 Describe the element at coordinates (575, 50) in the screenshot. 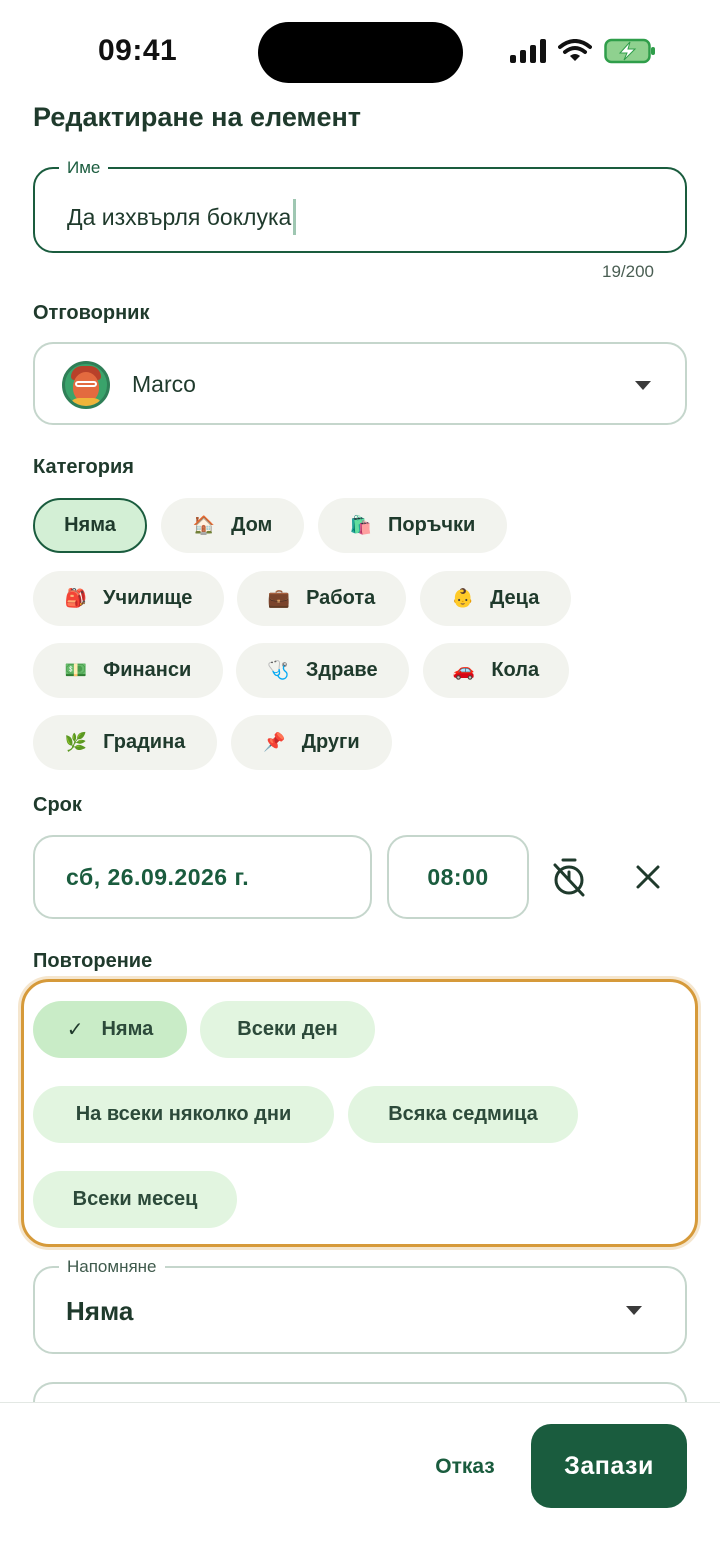

I see `wifi-icon` at that location.